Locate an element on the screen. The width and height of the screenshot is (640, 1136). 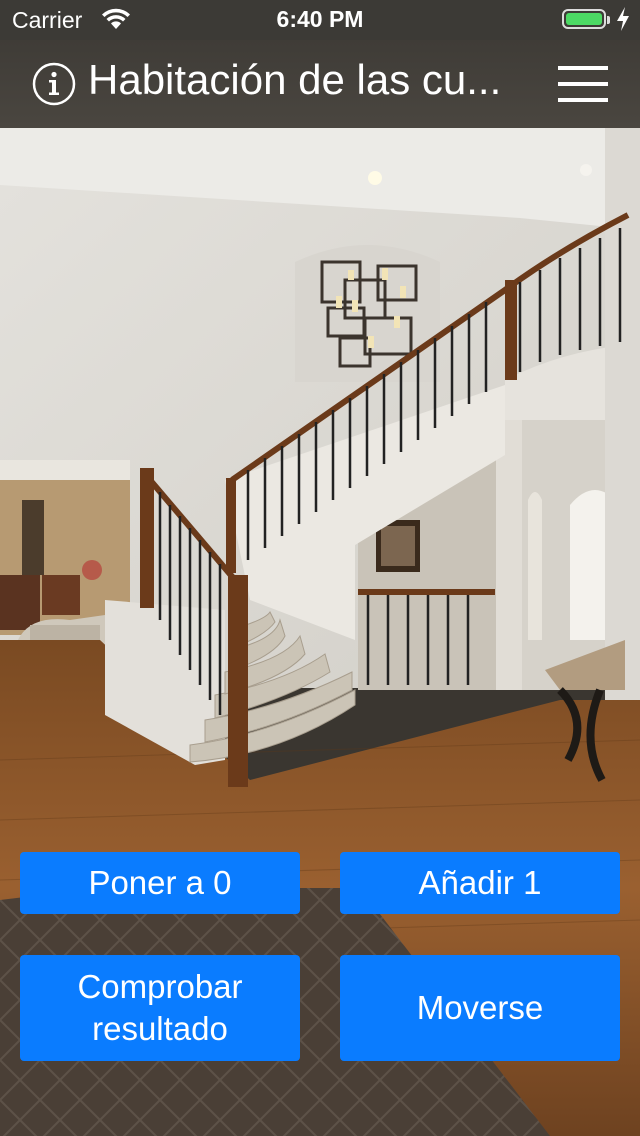
status-bar: Carrier 6:40 PM is located at coordinates (320, 20).